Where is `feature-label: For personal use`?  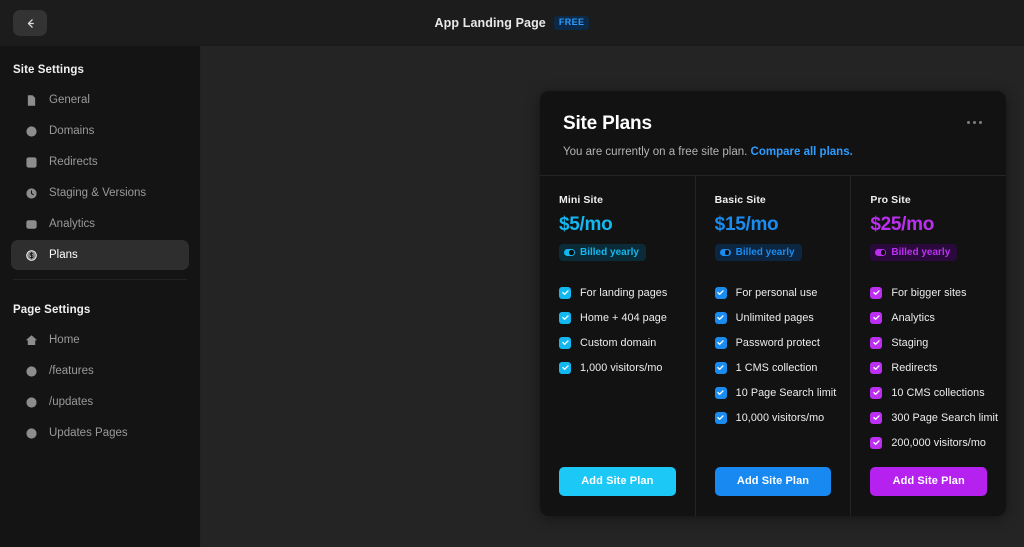 feature-label: For personal use is located at coordinates (776, 292).